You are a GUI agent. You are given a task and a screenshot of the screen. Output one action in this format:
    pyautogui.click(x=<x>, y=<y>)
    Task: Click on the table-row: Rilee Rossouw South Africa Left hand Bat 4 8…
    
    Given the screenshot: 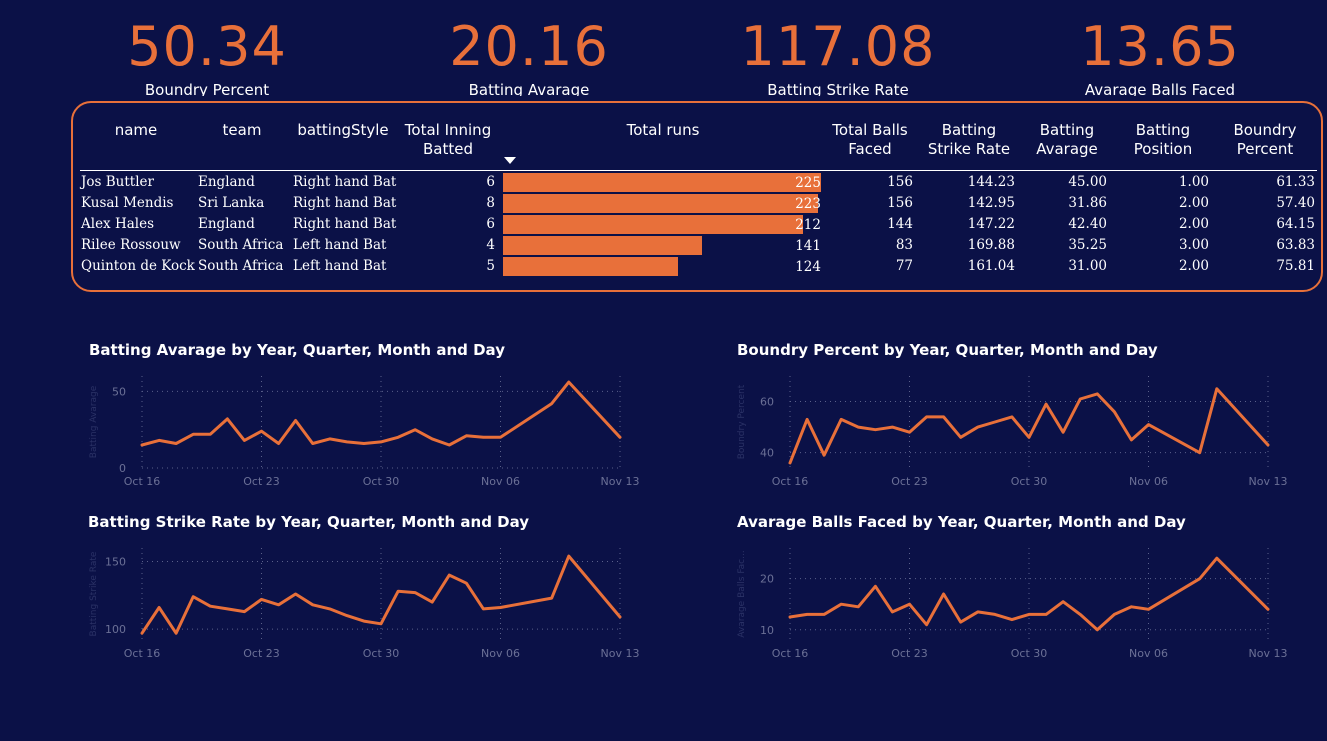 What is the action you would take?
    pyautogui.click(x=697, y=245)
    